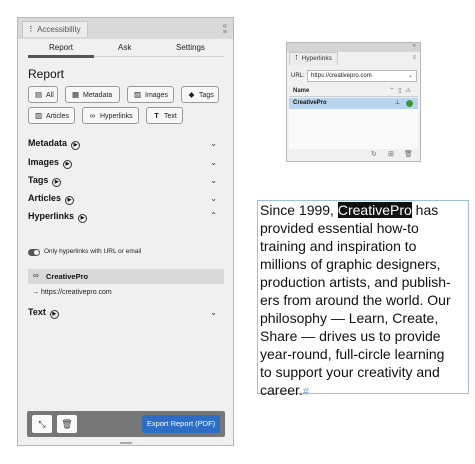 Image resolution: width=475 pixels, height=464 pixels. What do you see at coordinates (181, 424) in the screenshot?
I see `export-report-button: Export Report (PDF)` at bounding box center [181, 424].